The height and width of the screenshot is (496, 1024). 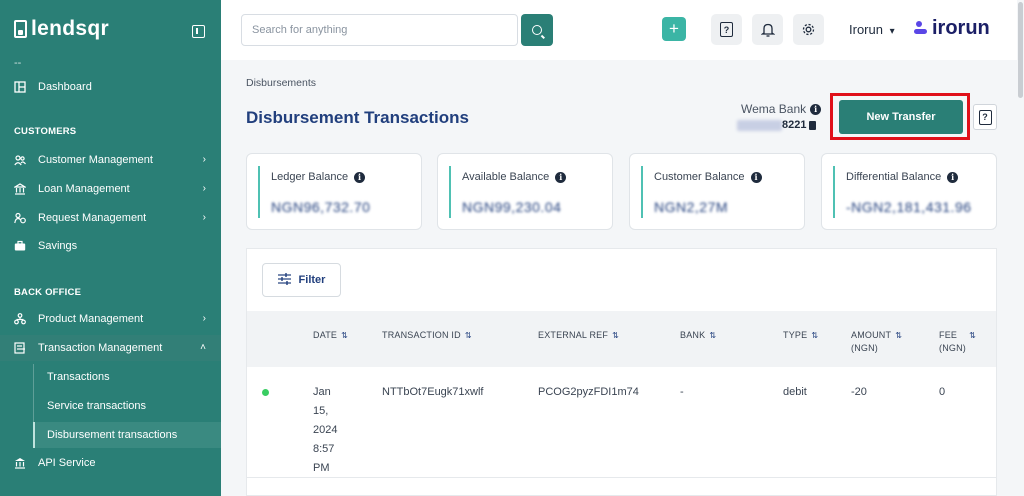 What do you see at coordinates (432, 392) in the screenshot?
I see `cell-transaction-id: NTTbOt7Eugk71xwlf` at bounding box center [432, 392].